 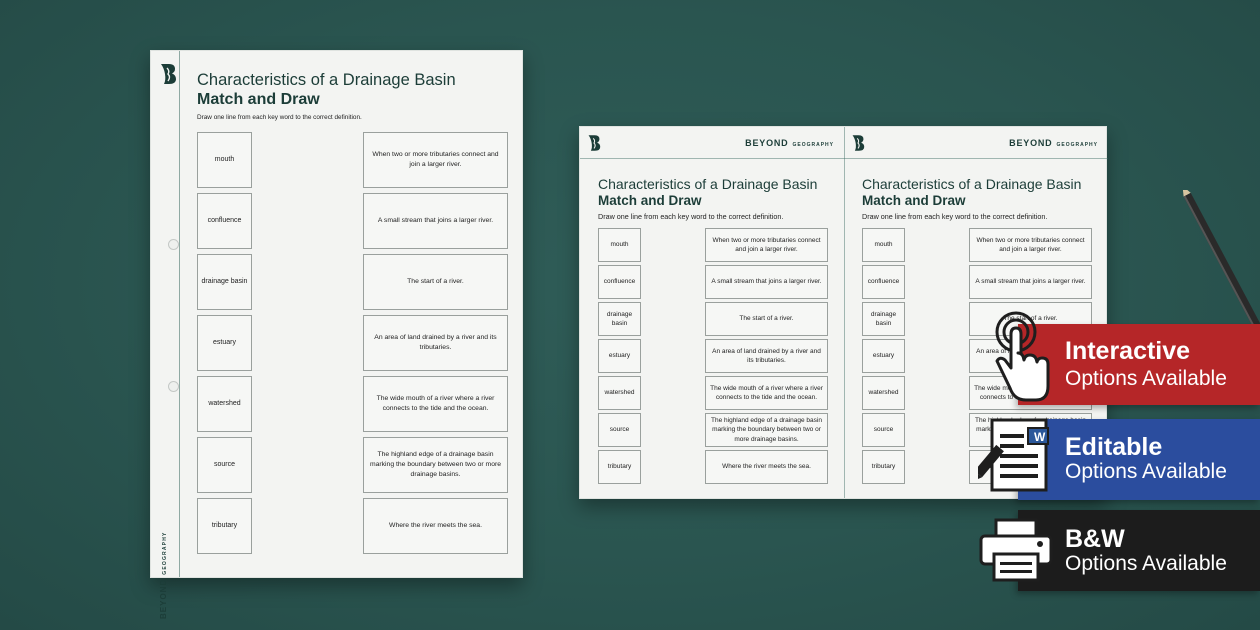 I want to click on interactive-options-banner: Interactive Options Available, so click(x=1139, y=364).